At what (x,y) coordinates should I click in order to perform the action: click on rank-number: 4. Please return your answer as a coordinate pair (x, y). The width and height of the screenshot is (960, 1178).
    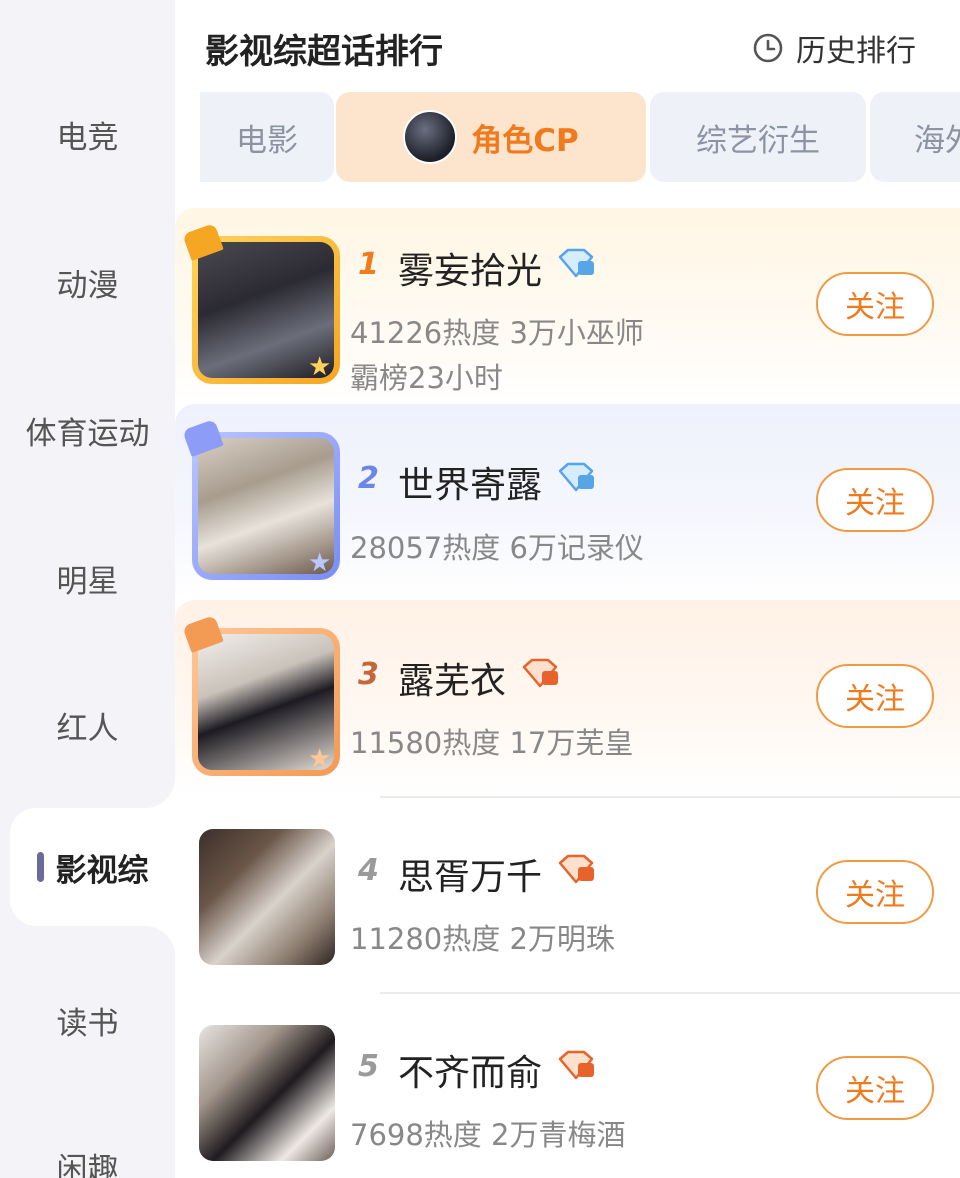
    Looking at the image, I should click on (368, 870).